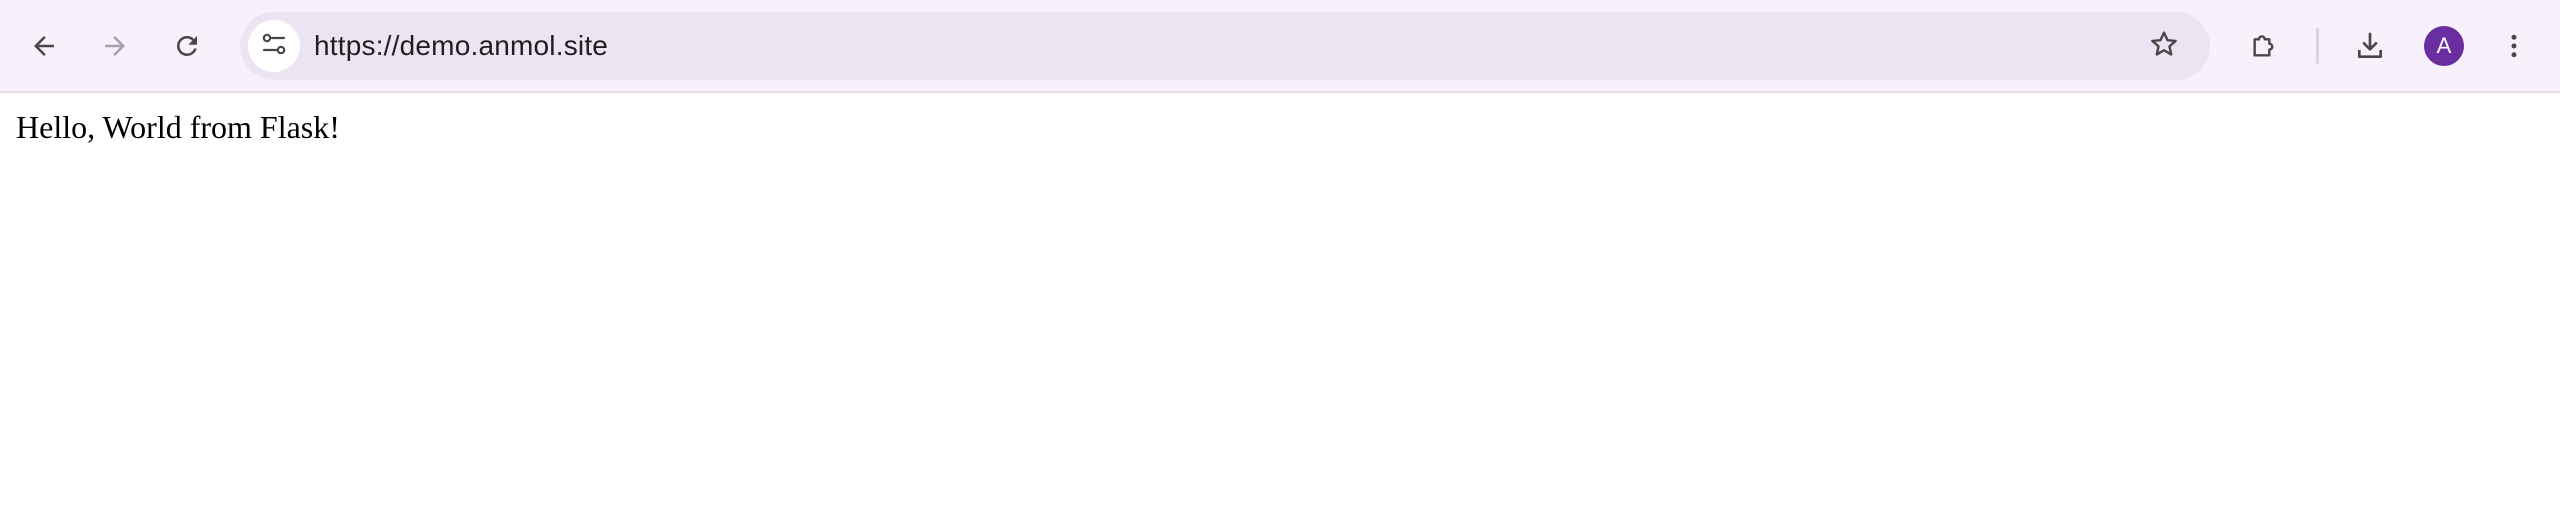  I want to click on back-button, so click(44, 46).